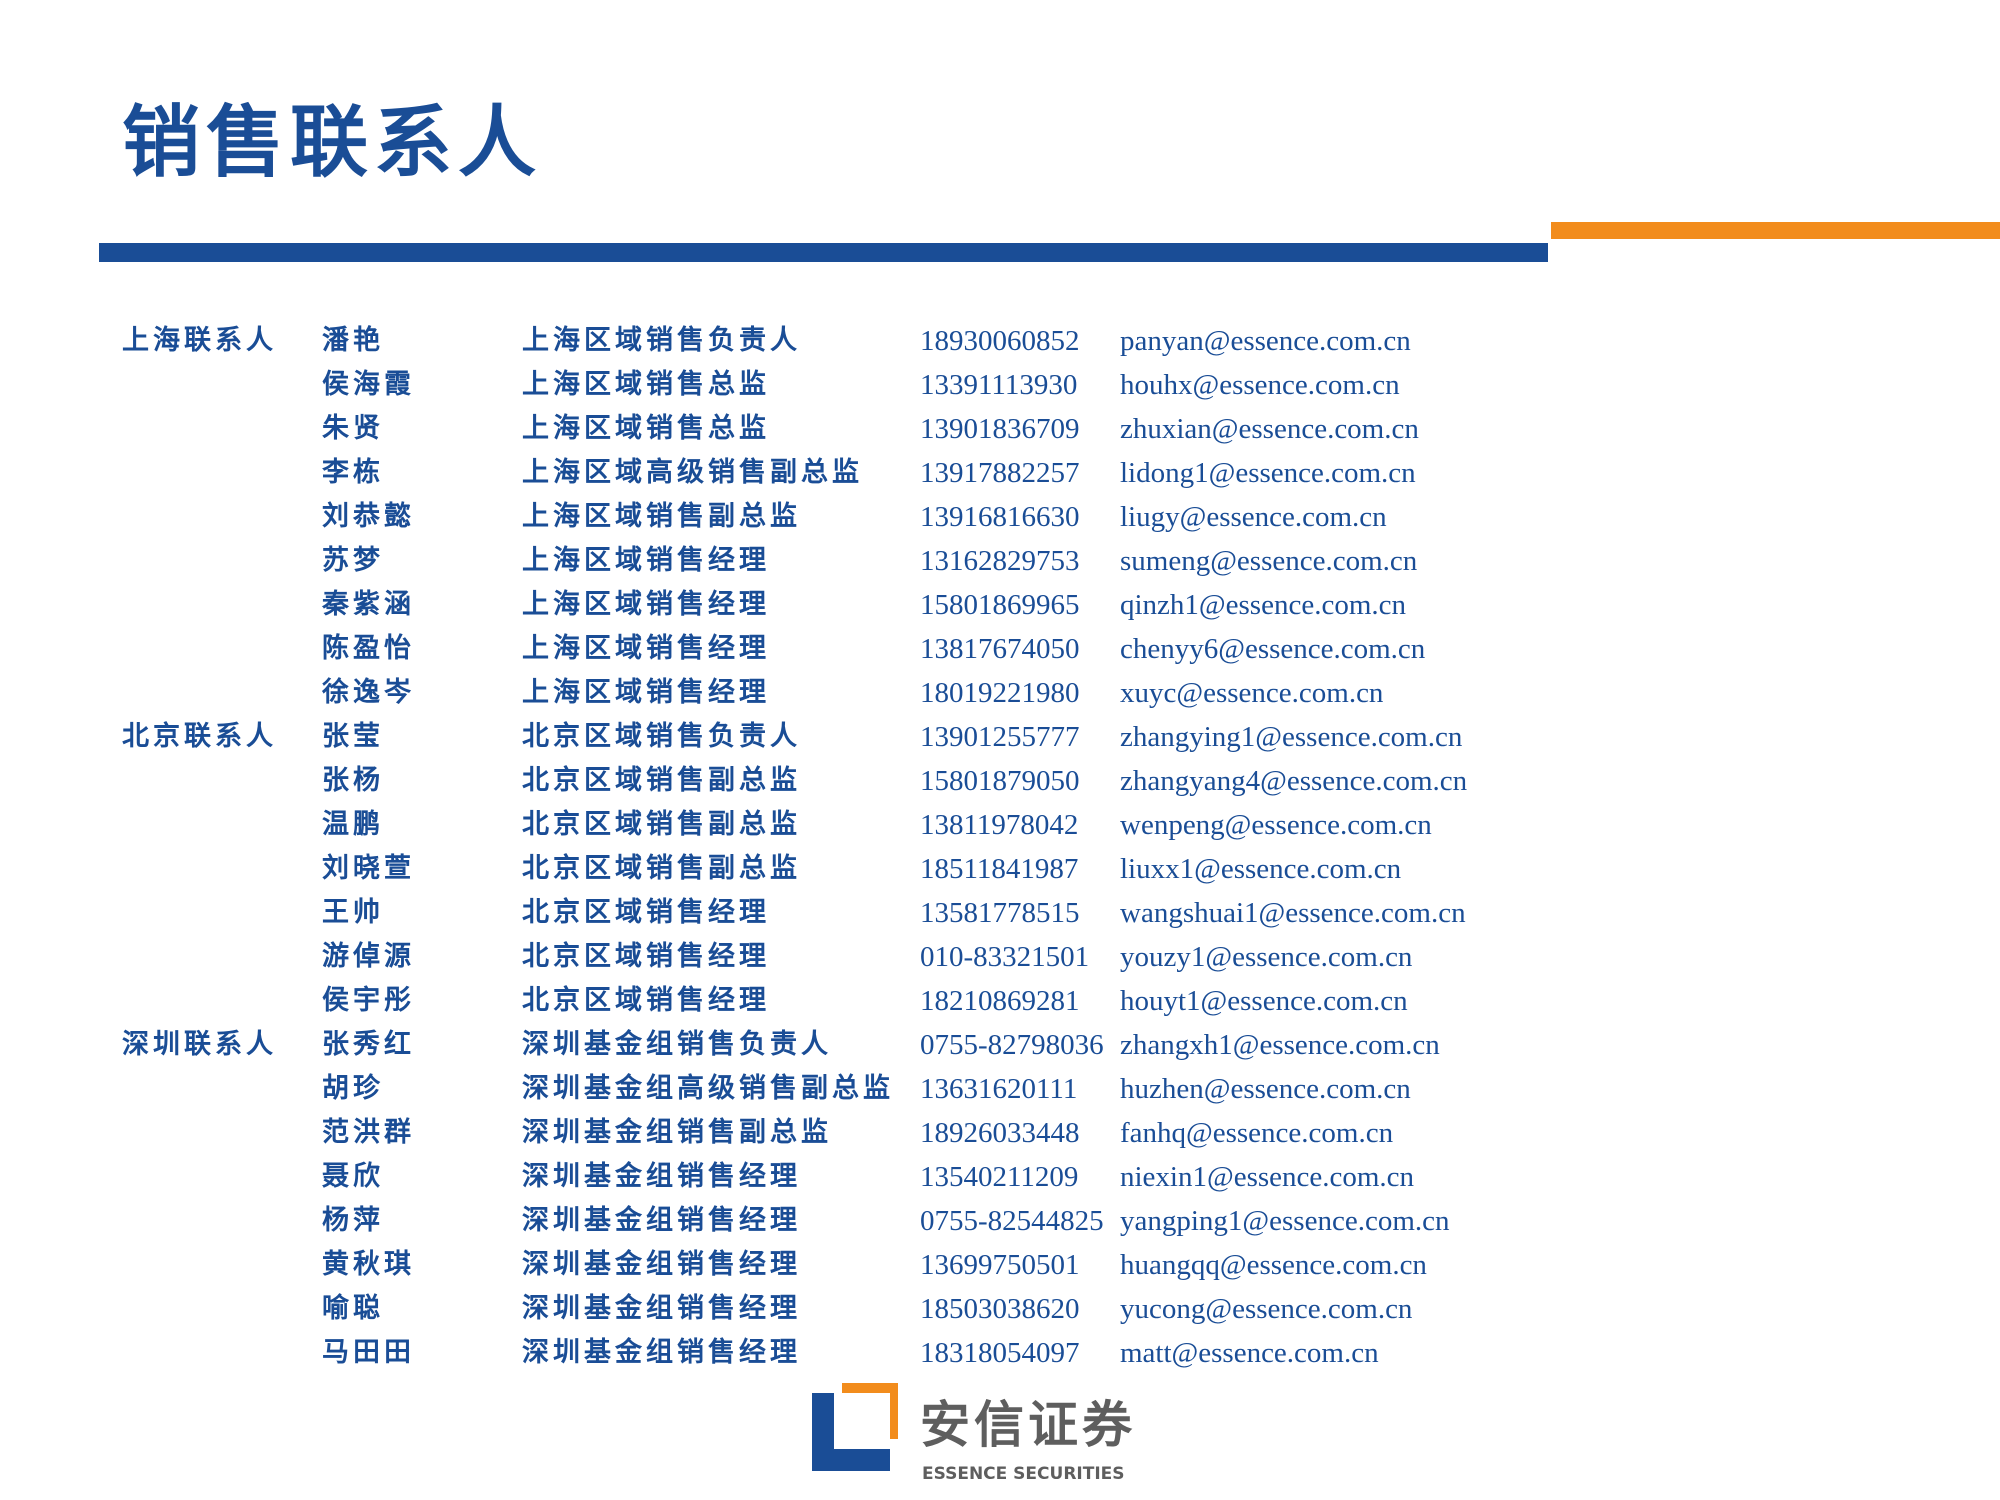  Describe the element at coordinates (1276, 825) in the screenshot. I see `contact-email: wenpeng@essence.com.cn` at that location.